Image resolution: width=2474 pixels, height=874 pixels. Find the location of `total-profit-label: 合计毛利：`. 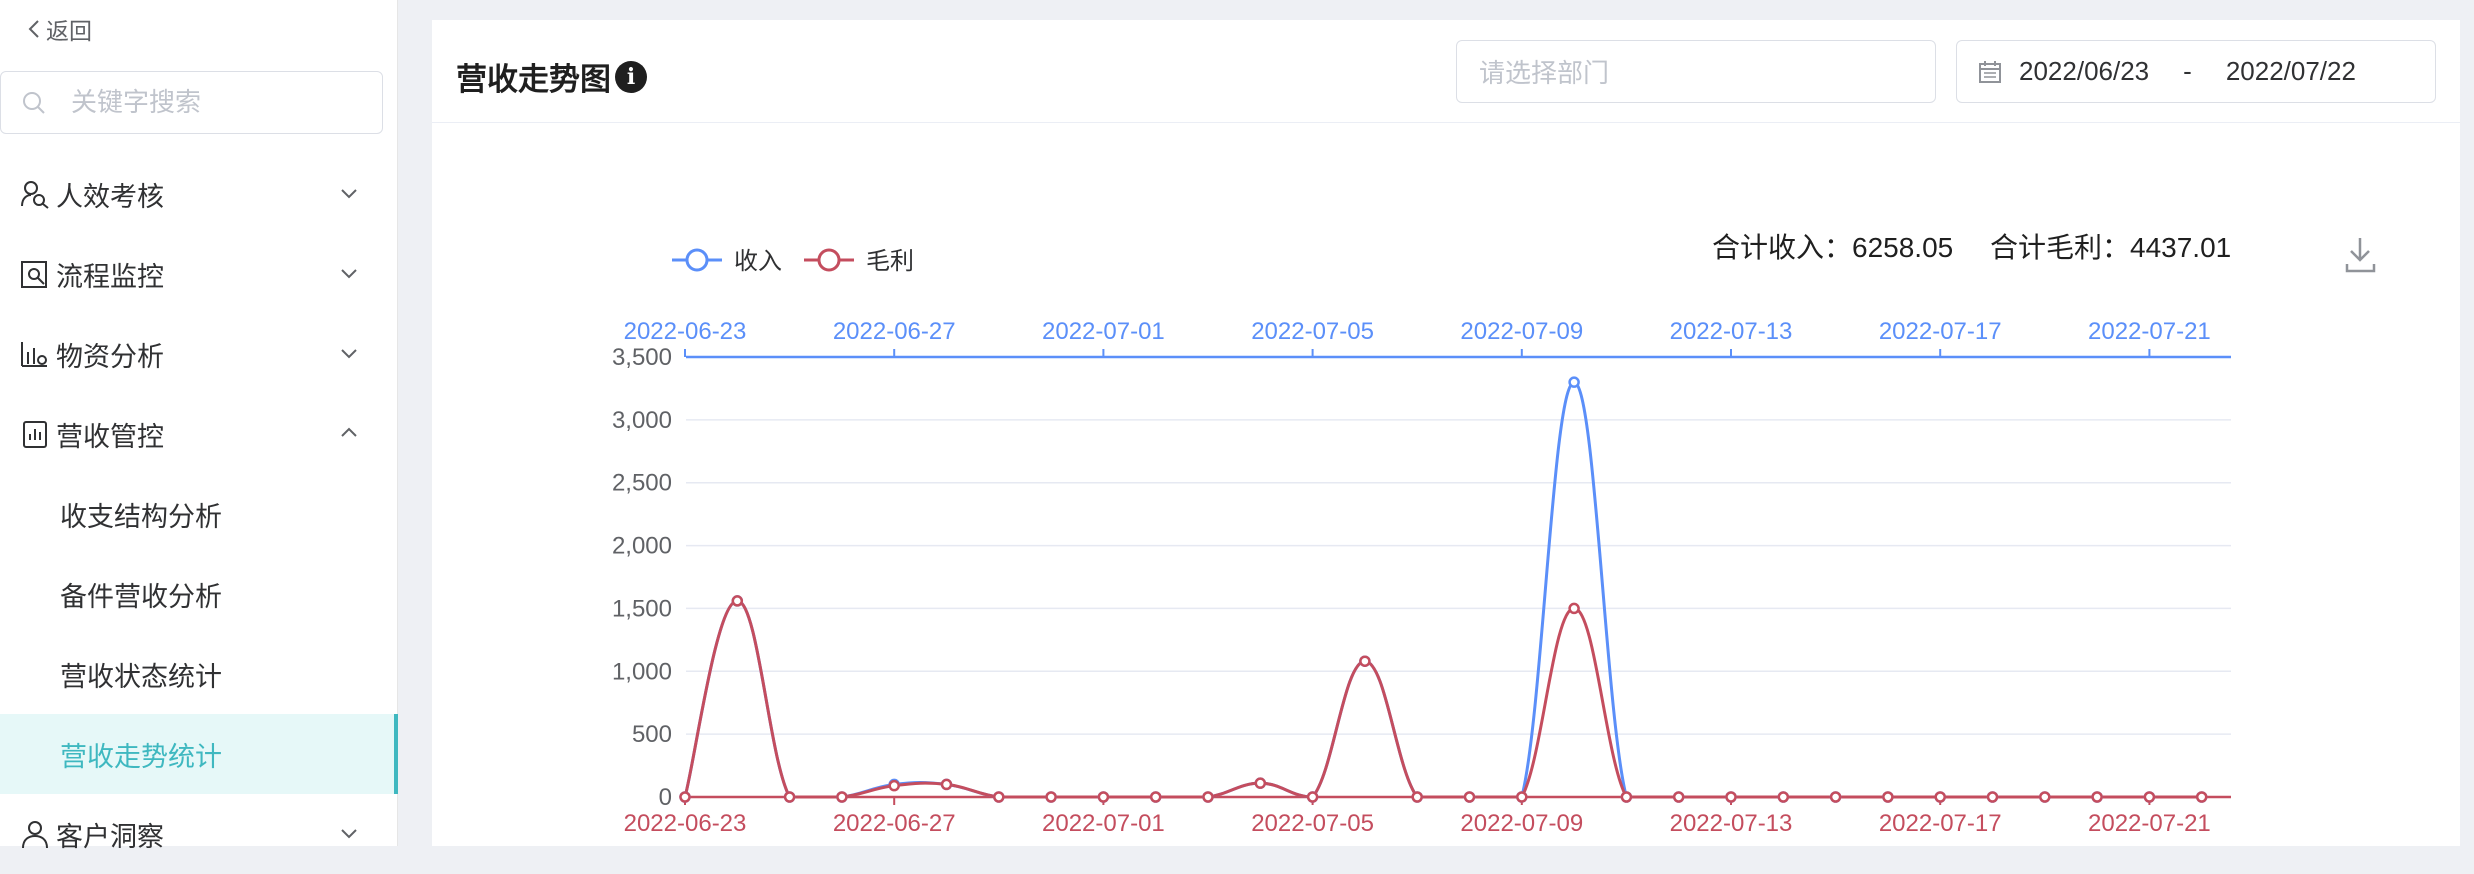

total-profit-label: 合计毛利： is located at coordinates (2060, 247).